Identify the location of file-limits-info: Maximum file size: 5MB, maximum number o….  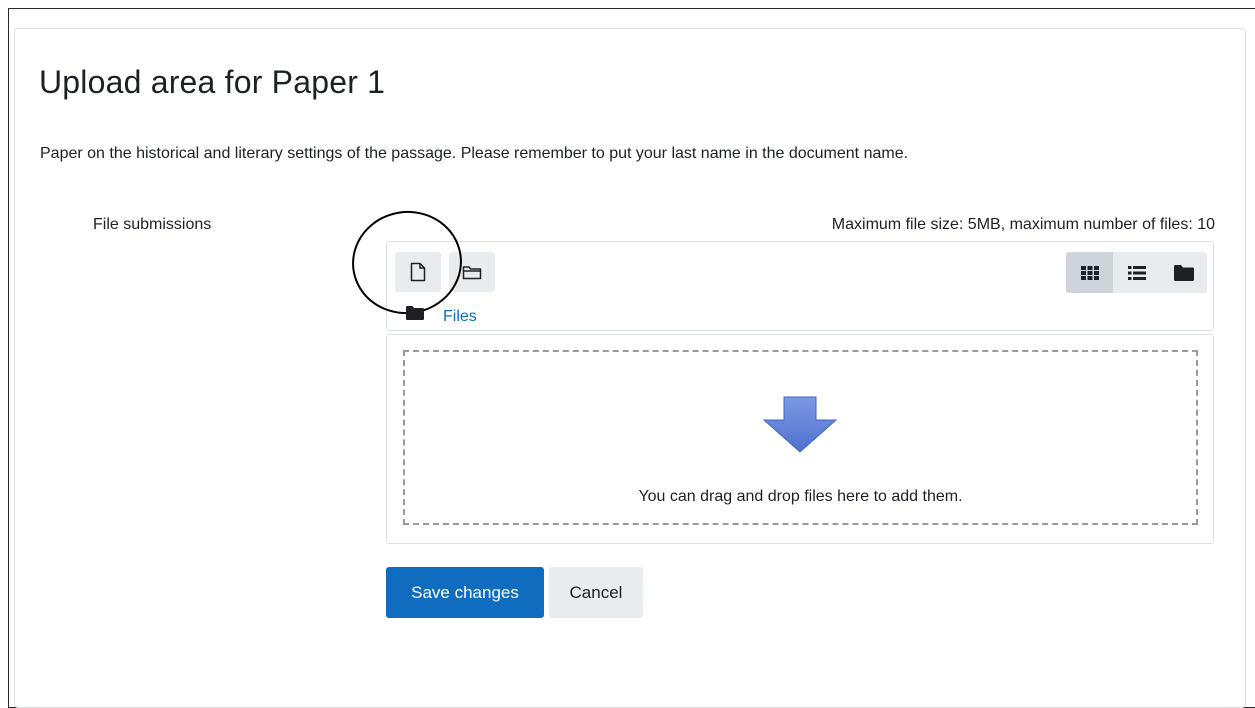
(1023, 224).